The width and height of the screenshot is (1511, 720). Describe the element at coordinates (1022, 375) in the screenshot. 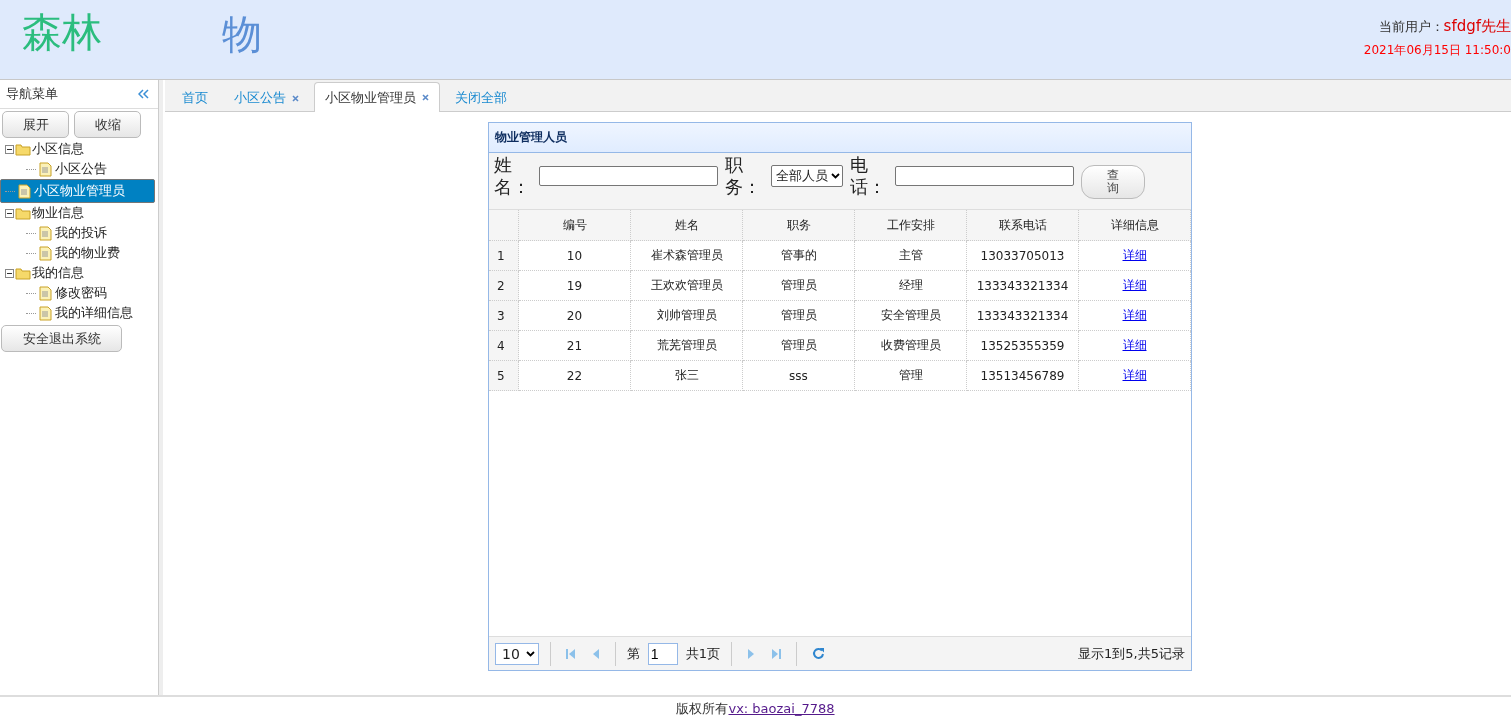

I see `table-cell: 13513456789` at that location.